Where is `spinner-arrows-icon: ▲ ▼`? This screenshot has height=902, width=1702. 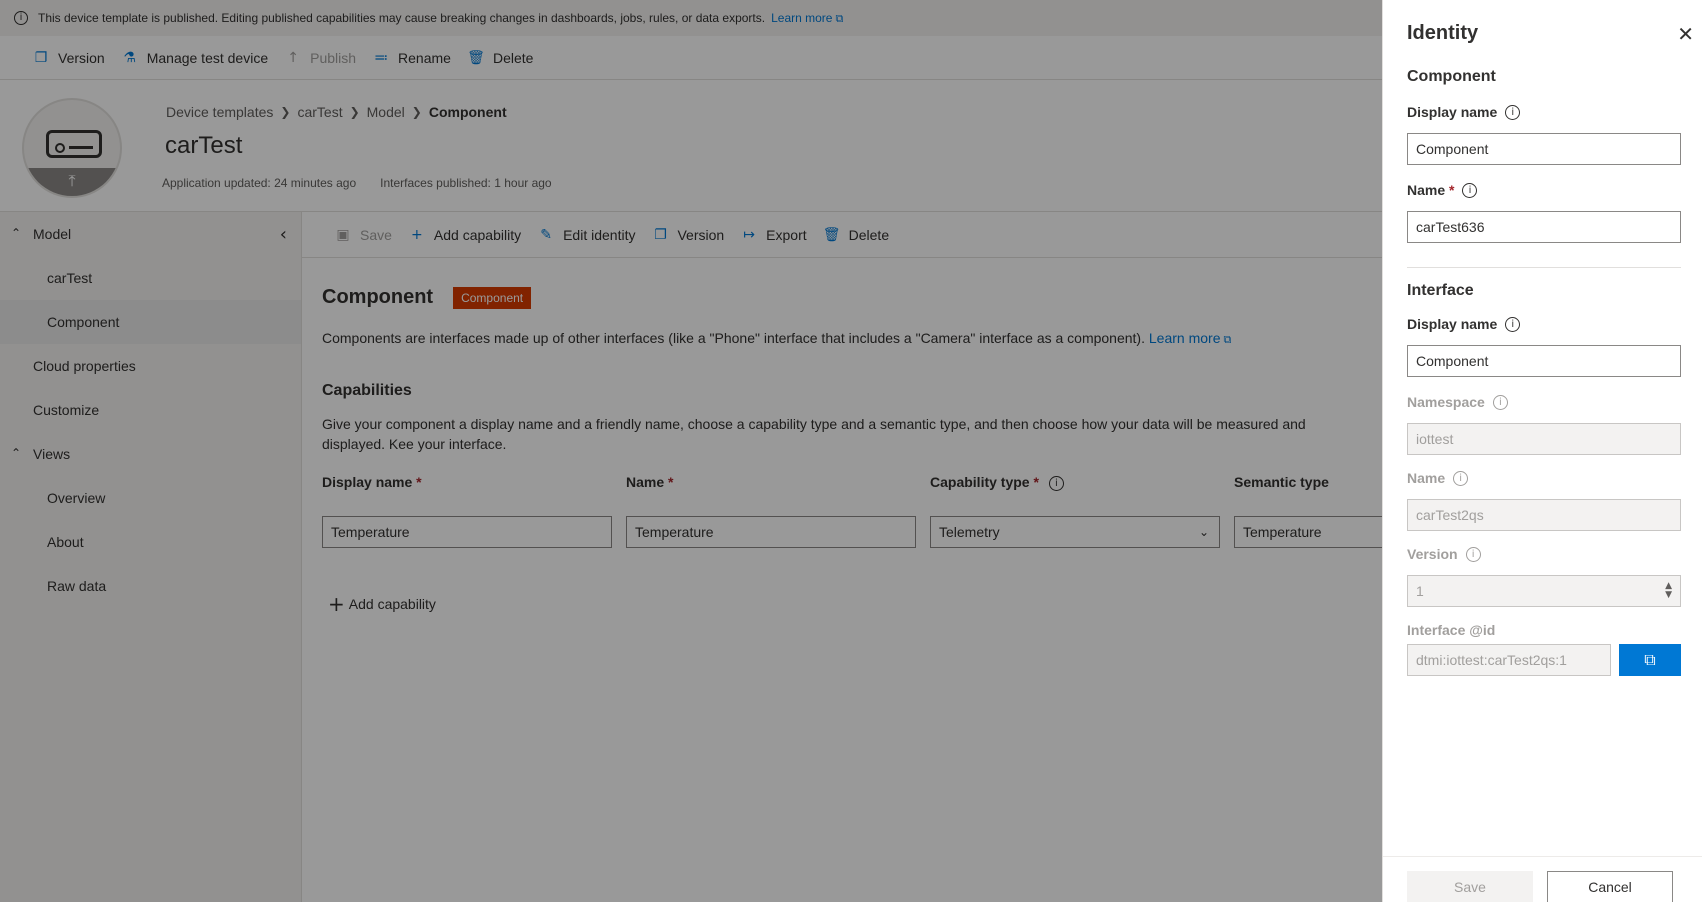
spinner-arrows-icon: ▲ ▼ is located at coordinates (1668, 590).